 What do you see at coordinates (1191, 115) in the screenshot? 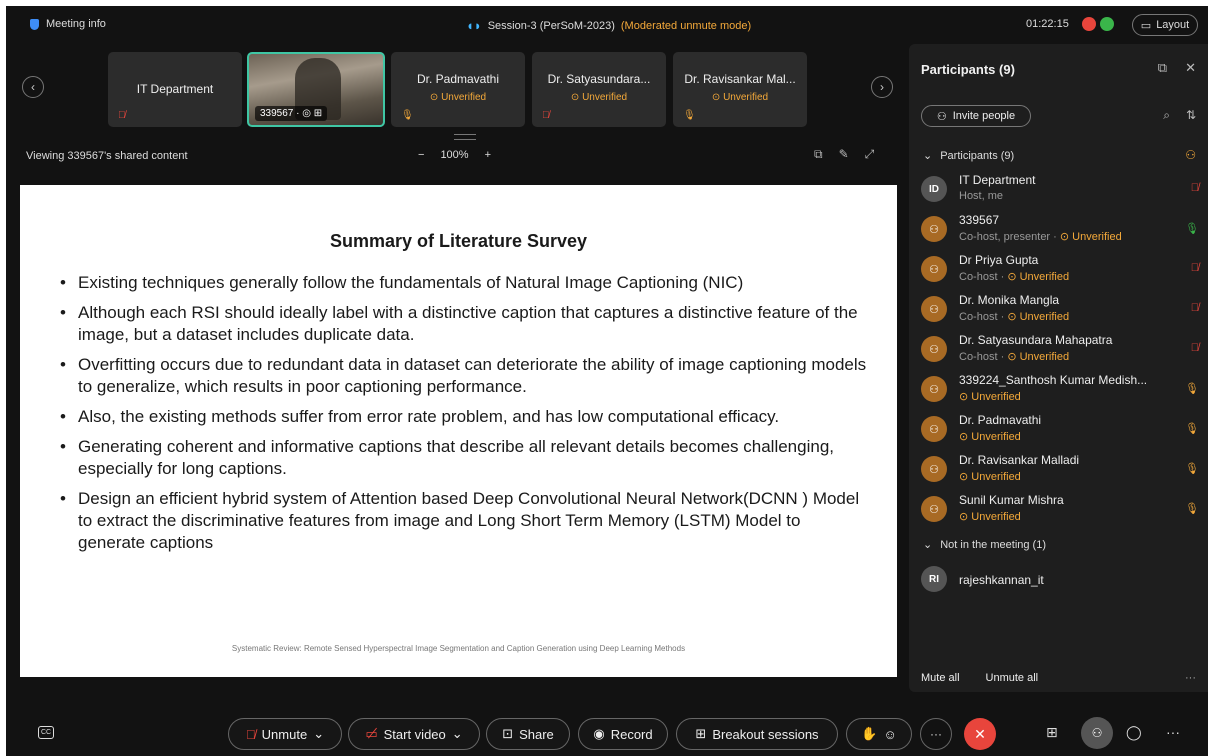
I see `sort-icon: ⇅` at bounding box center [1191, 115].